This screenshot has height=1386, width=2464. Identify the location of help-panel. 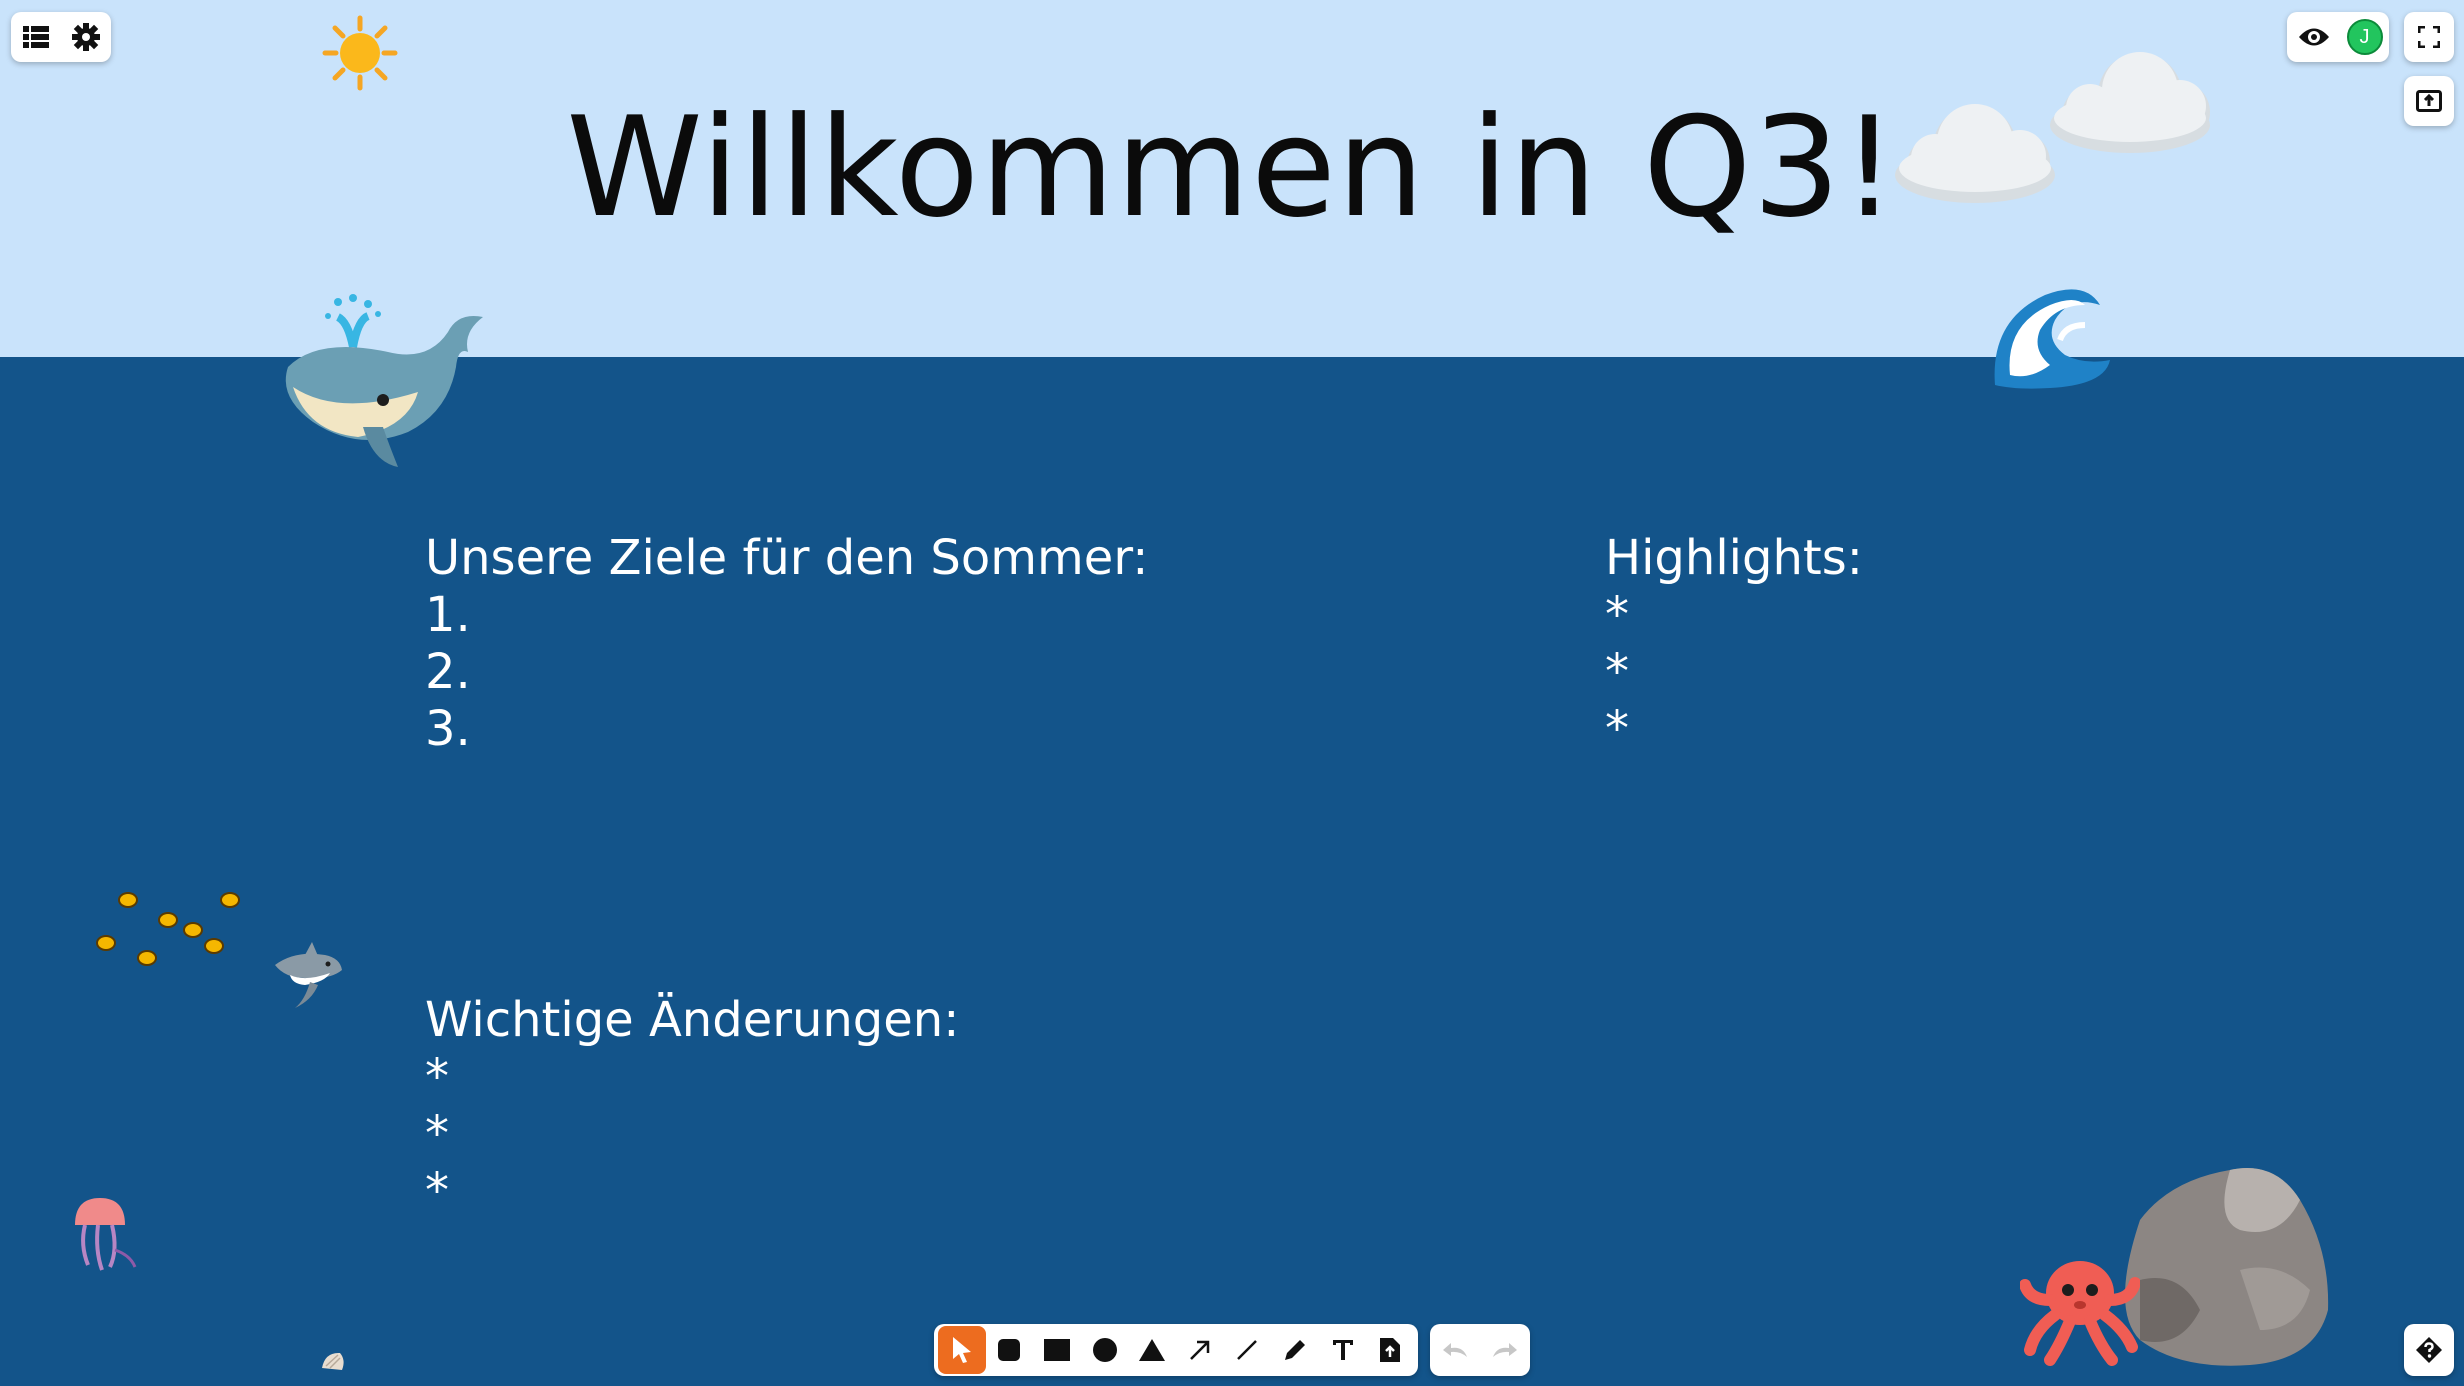
(2429, 1350).